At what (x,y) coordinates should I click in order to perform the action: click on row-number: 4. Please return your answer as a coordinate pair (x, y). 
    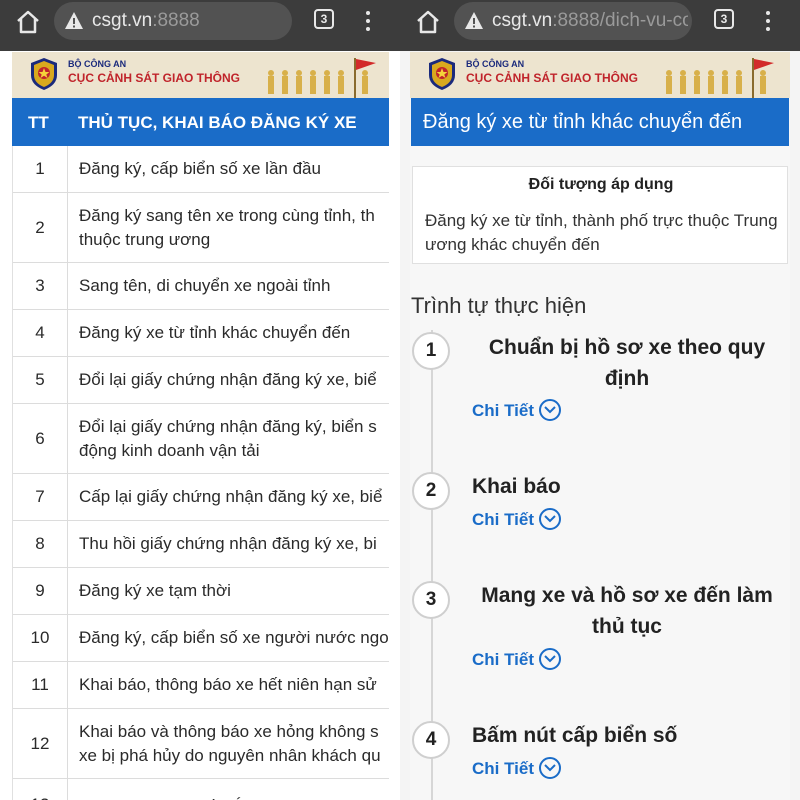
    Looking at the image, I should click on (40, 333).